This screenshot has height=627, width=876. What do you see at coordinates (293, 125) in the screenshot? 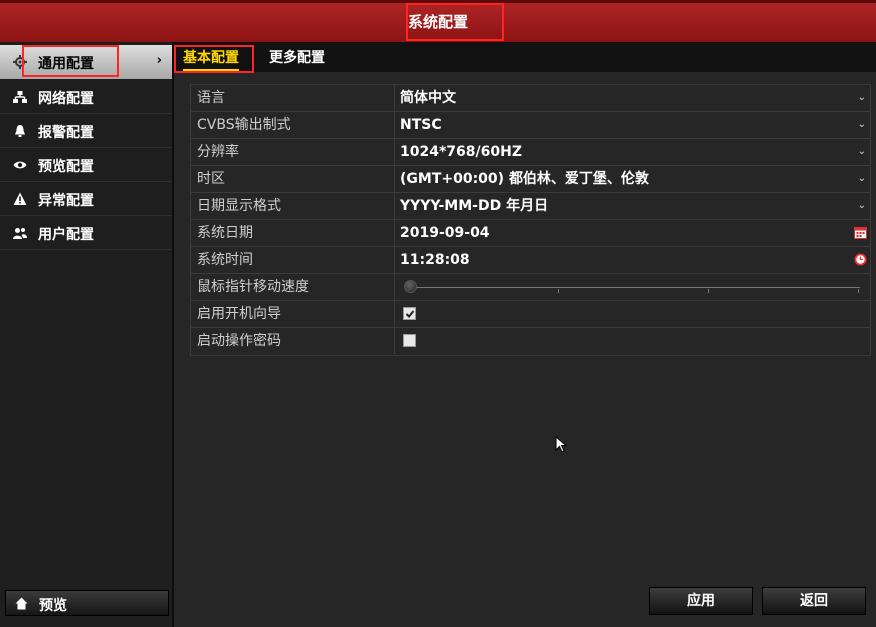
I see `setting-label: CVBS输出制式` at bounding box center [293, 125].